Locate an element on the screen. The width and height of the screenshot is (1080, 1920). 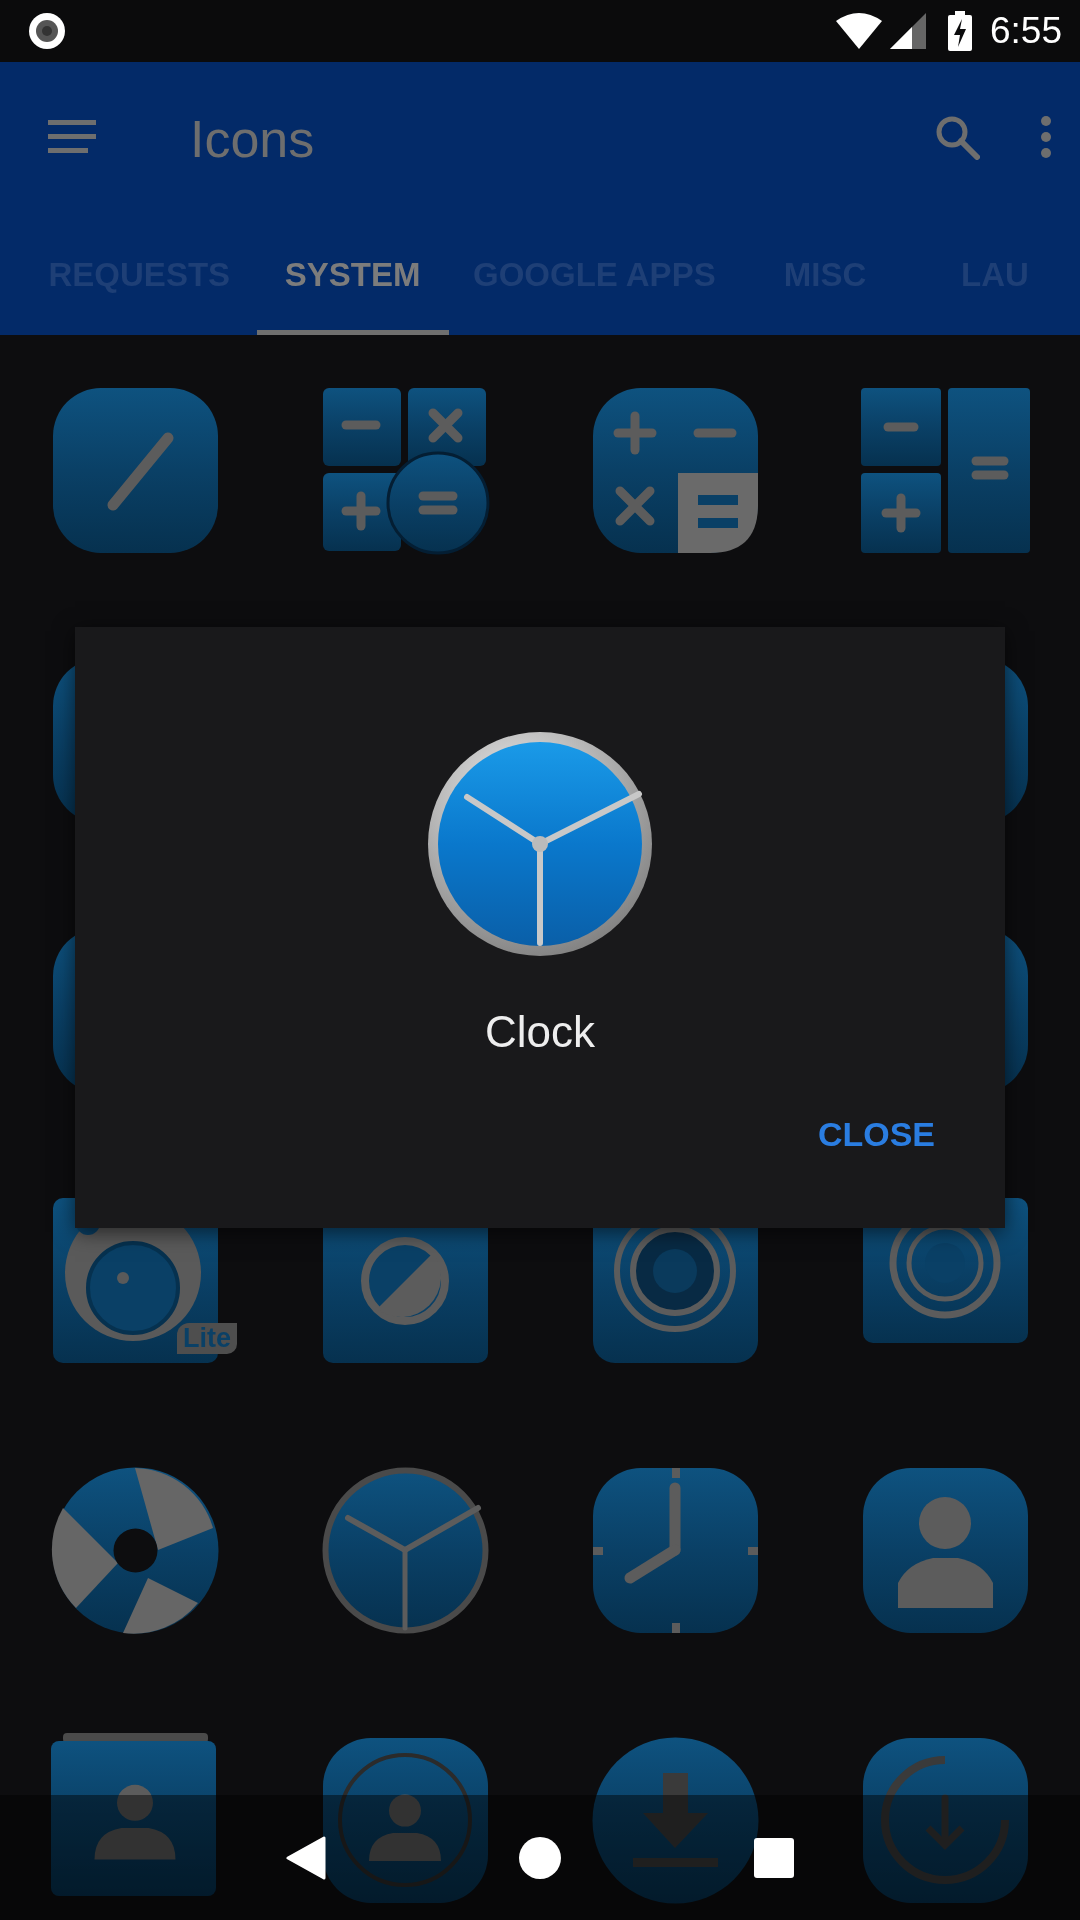
dialog-title: Clock is located at coordinates (540, 1032).